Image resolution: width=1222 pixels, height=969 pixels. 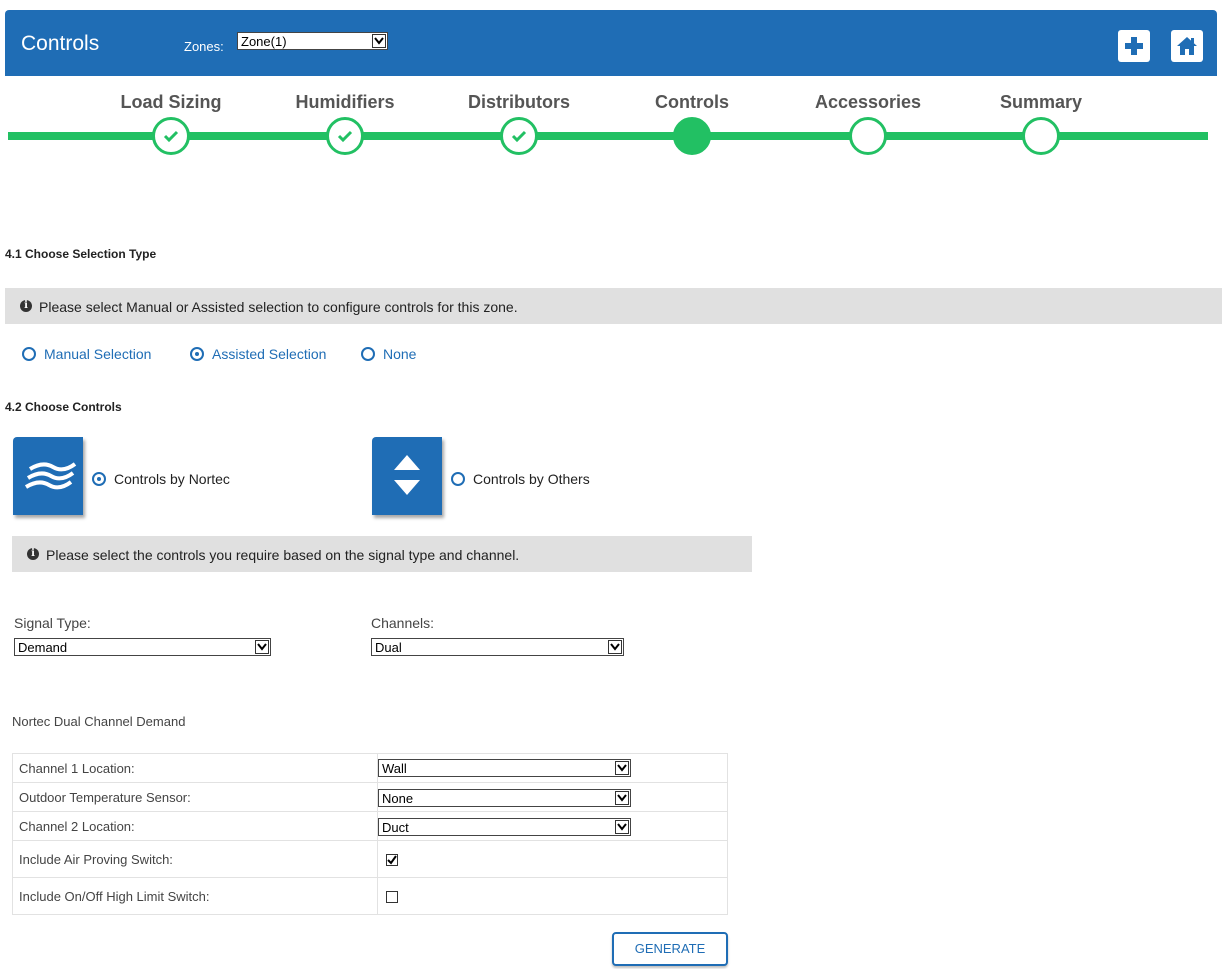 I want to click on row-label: Outdoor Temperature Sensor:, so click(x=195, y=797).